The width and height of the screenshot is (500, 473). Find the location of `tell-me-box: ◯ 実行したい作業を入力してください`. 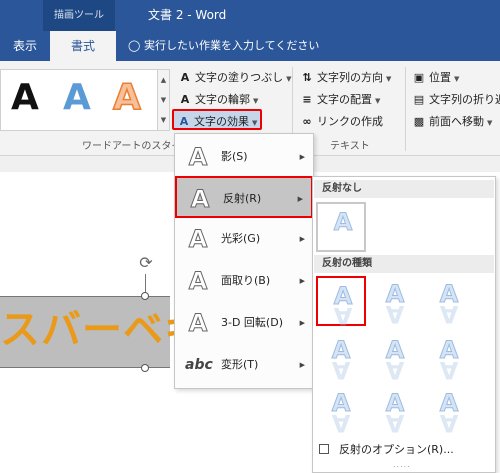

tell-me-box: ◯ 実行したい作業を入力してください is located at coordinates (223, 46).